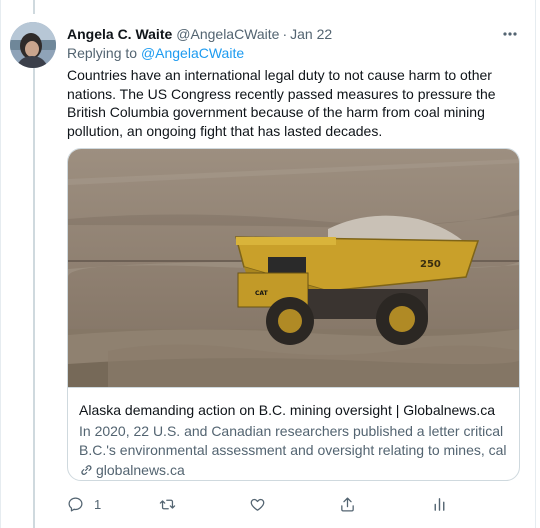  What do you see at coordinates (33, 45) in the screenshot?
I see `avatar` at bounding box center [33, 45].